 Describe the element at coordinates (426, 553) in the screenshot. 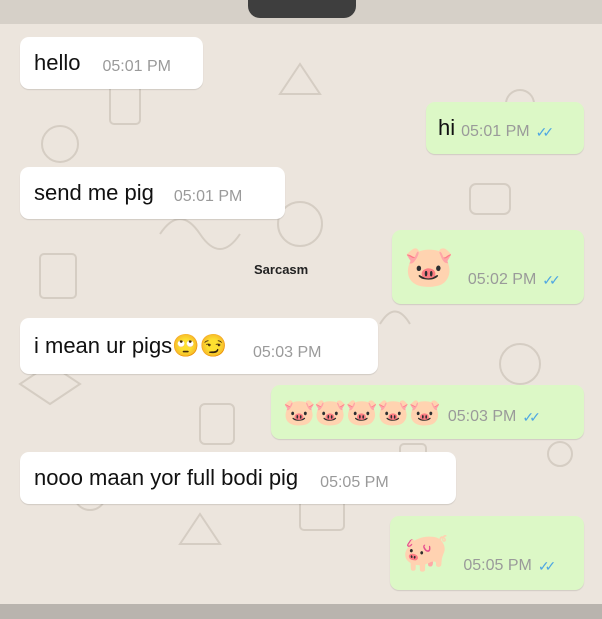

I see `pig-icon: 🐖` at that location.